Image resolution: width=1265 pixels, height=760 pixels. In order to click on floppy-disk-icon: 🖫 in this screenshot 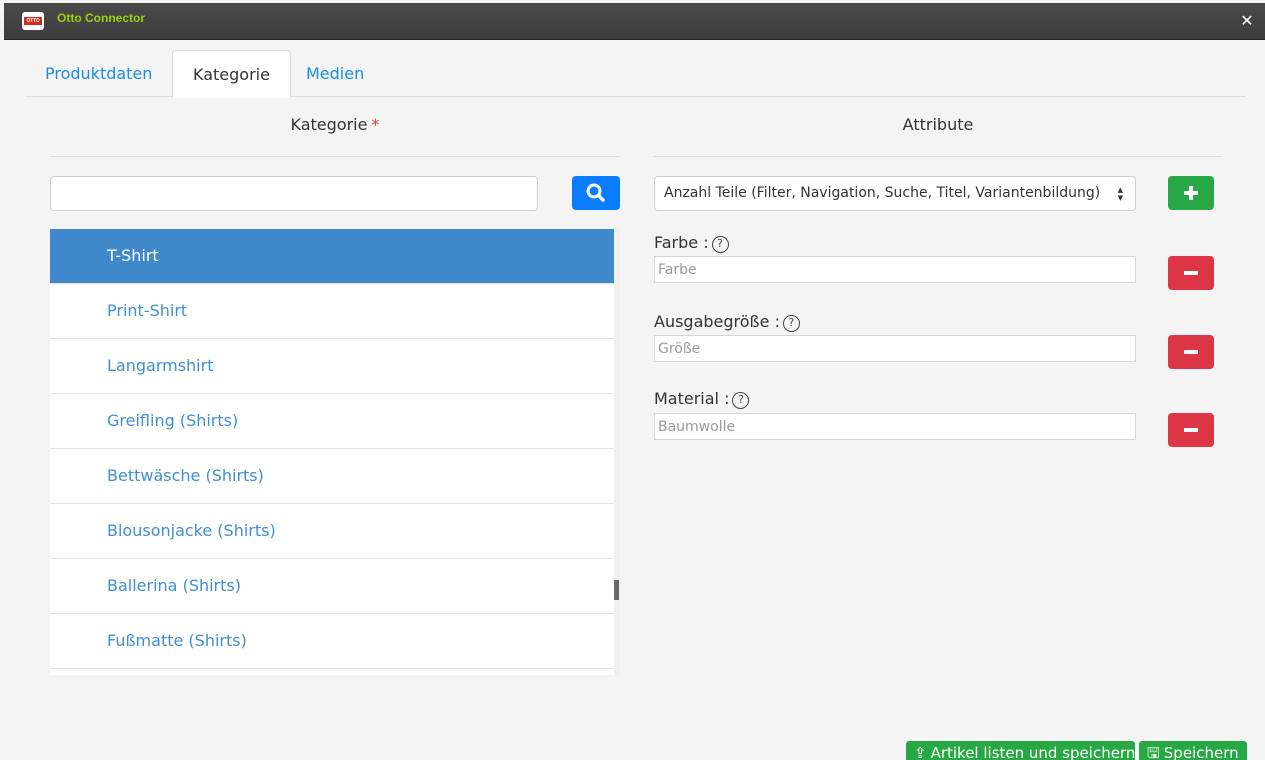, I will do `click(1153, 752)`.